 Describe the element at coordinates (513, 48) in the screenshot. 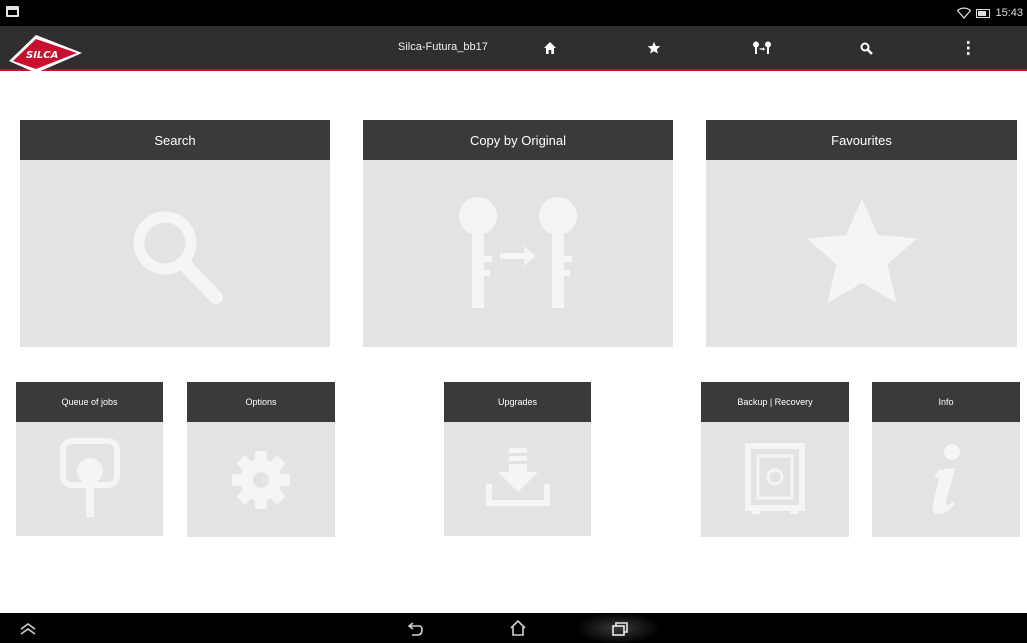

I see `app-header: Silca-Futura_bb17` at that location.